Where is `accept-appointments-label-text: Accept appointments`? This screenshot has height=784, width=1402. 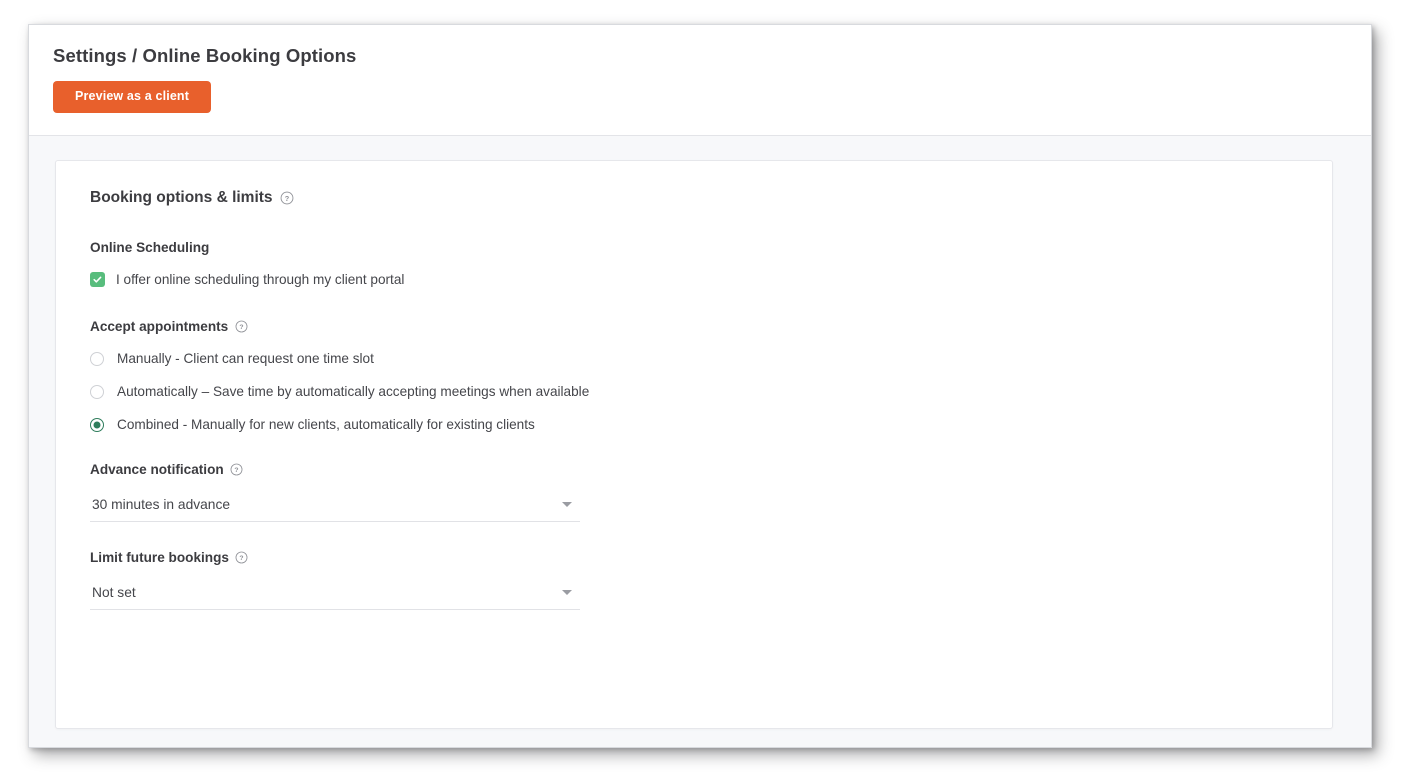 accept-appointments-label-text: Accept appointments is located at coordinates (159, 326).